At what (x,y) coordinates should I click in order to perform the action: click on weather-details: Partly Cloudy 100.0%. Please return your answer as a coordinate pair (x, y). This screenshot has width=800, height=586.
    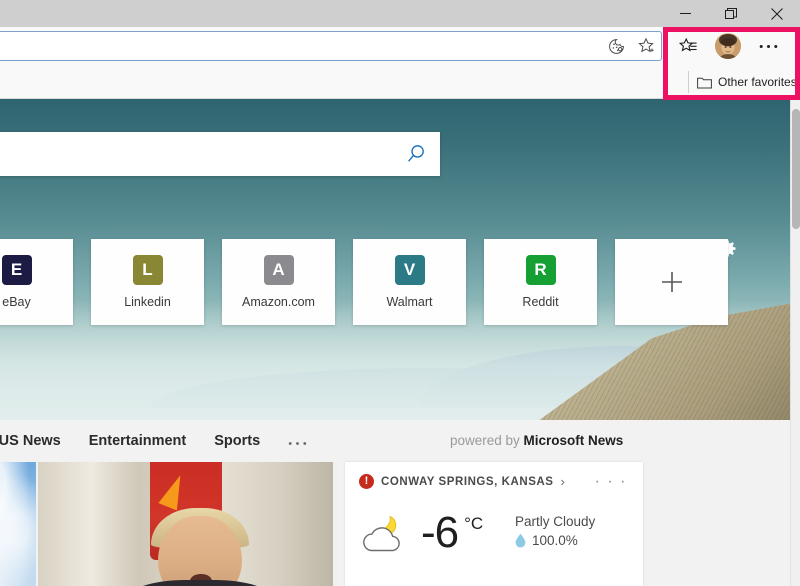
    Looking at the image, I should click on (555, 531).